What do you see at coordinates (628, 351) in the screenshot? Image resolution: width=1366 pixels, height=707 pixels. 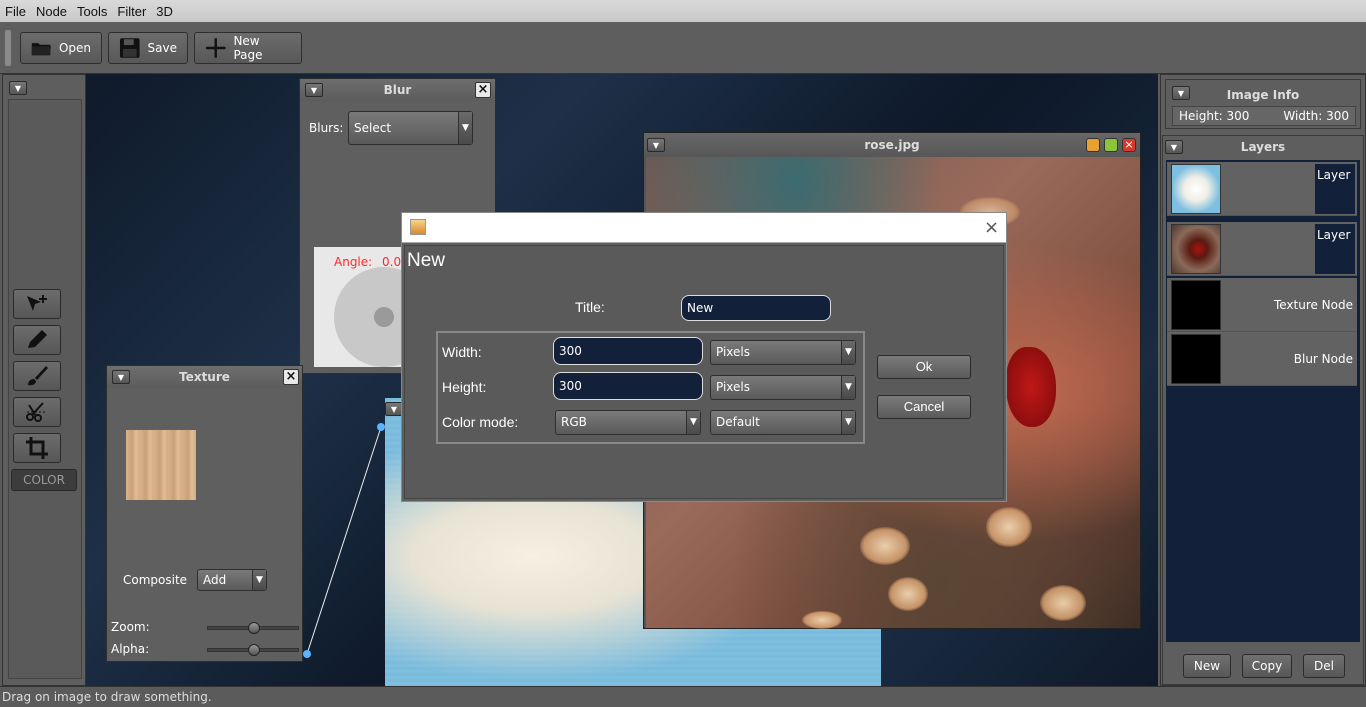 I see `width-field: 300` at bounding box center [628, 351].